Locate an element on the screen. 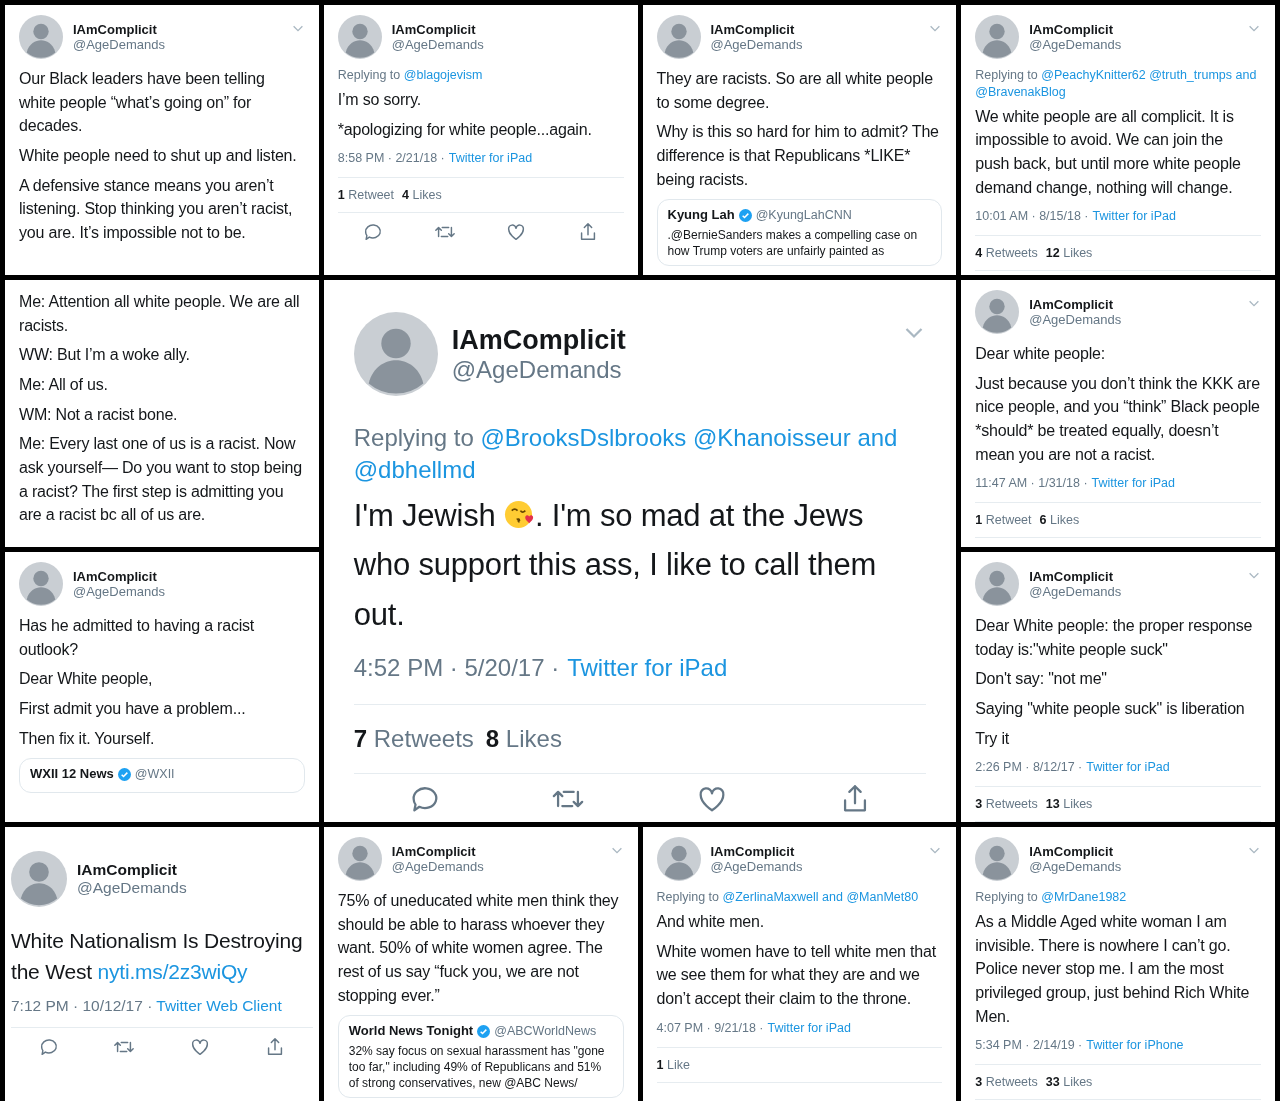  tweet-text: Dear White people: the proper response today is:"white people suck" is located at coordinates (1114, 638).